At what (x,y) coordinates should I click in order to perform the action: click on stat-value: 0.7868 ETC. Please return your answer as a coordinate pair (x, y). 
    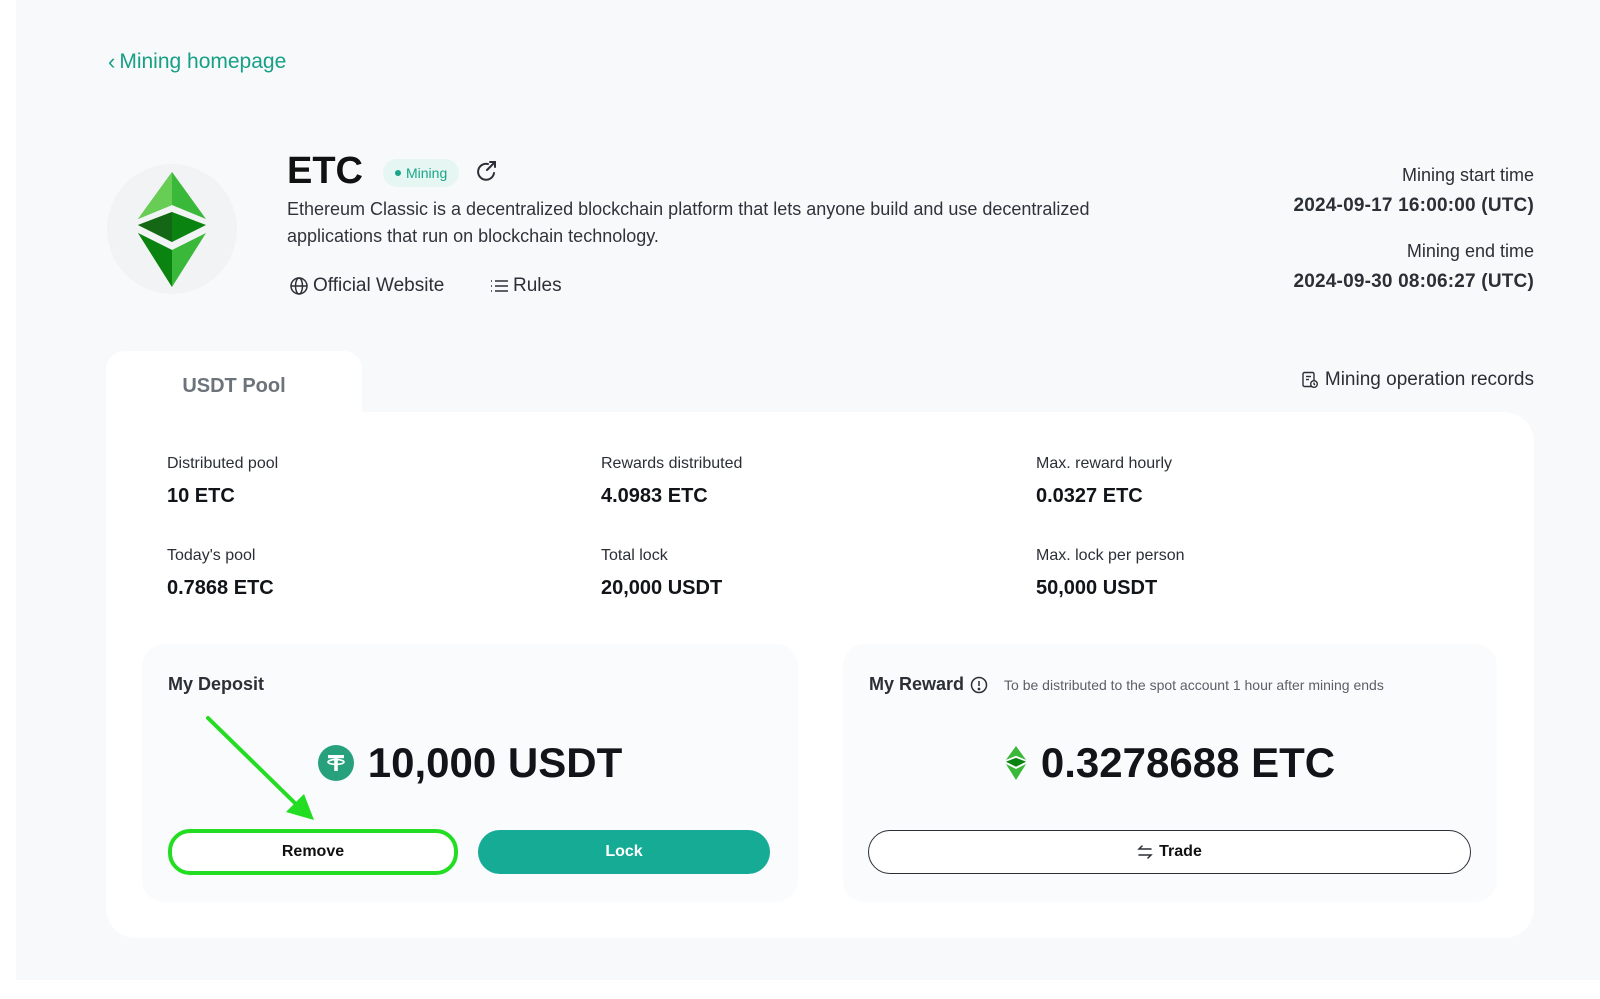
    Looking at the image, I should click on (220, 588).